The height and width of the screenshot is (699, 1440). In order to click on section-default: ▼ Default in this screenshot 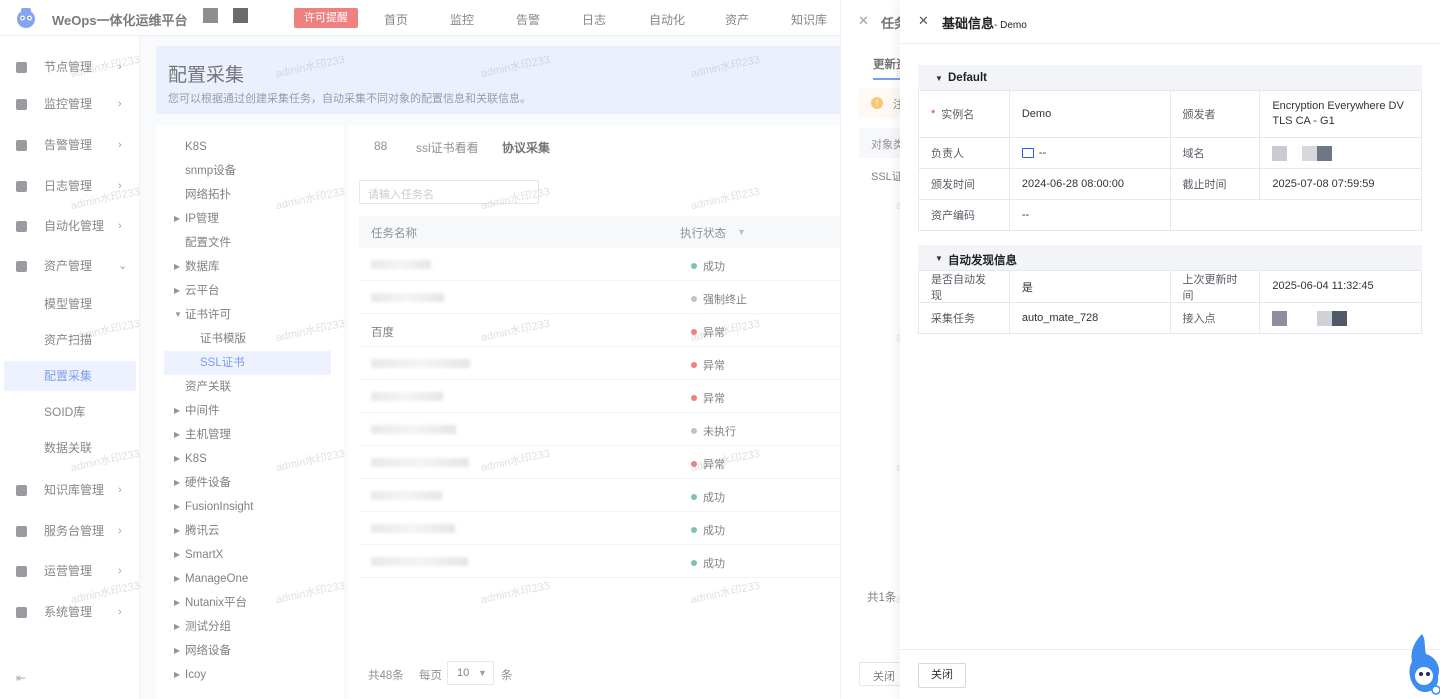, I will do `click(1170, 78)`.